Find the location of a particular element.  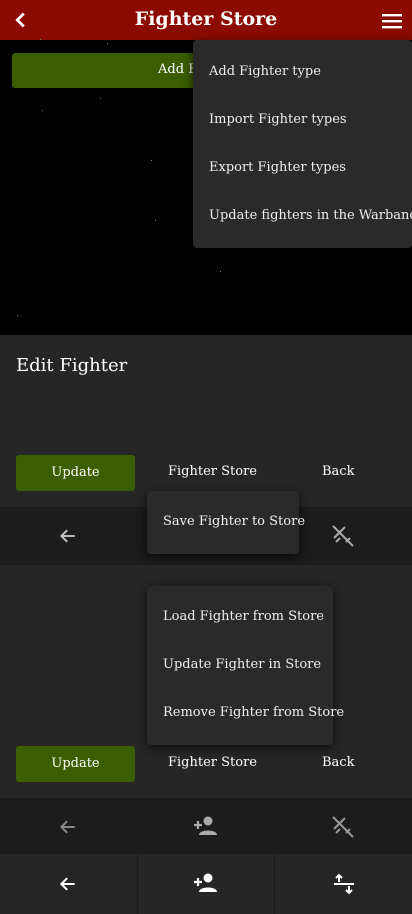

swap-vertical-icon is located at coordinates (344, 884).